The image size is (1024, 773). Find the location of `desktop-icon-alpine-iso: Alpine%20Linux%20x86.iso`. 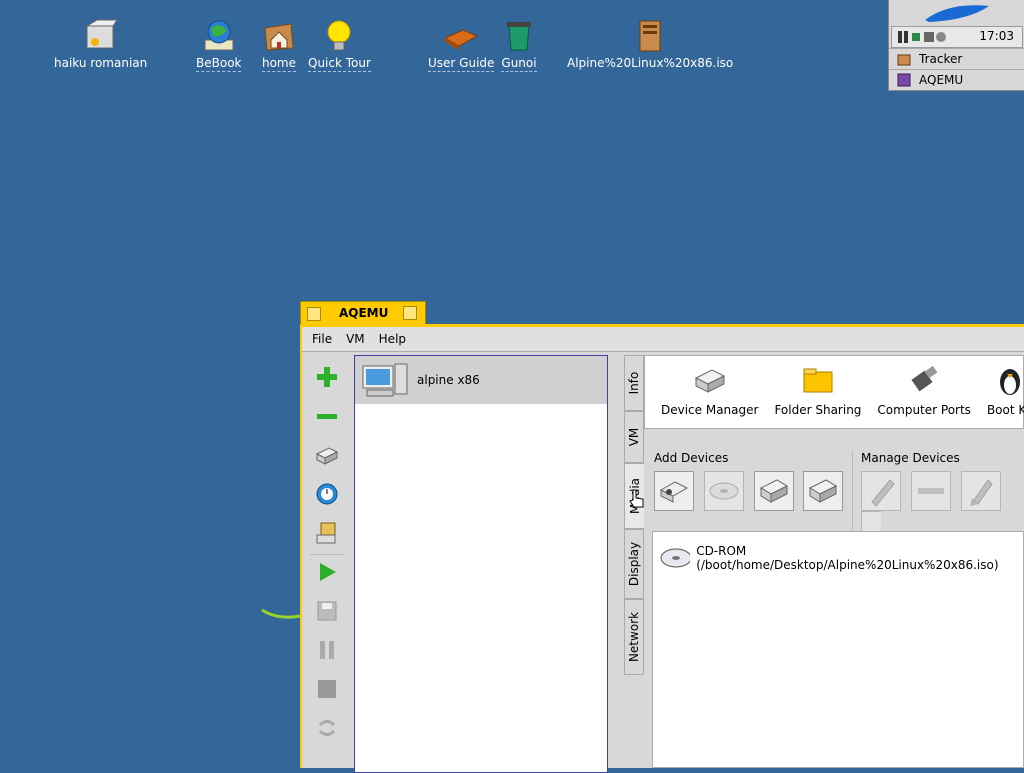

desktop-icon-alpine-iso: Alpine%20Linux%20x86.iso is located at coordinates (650, 44).